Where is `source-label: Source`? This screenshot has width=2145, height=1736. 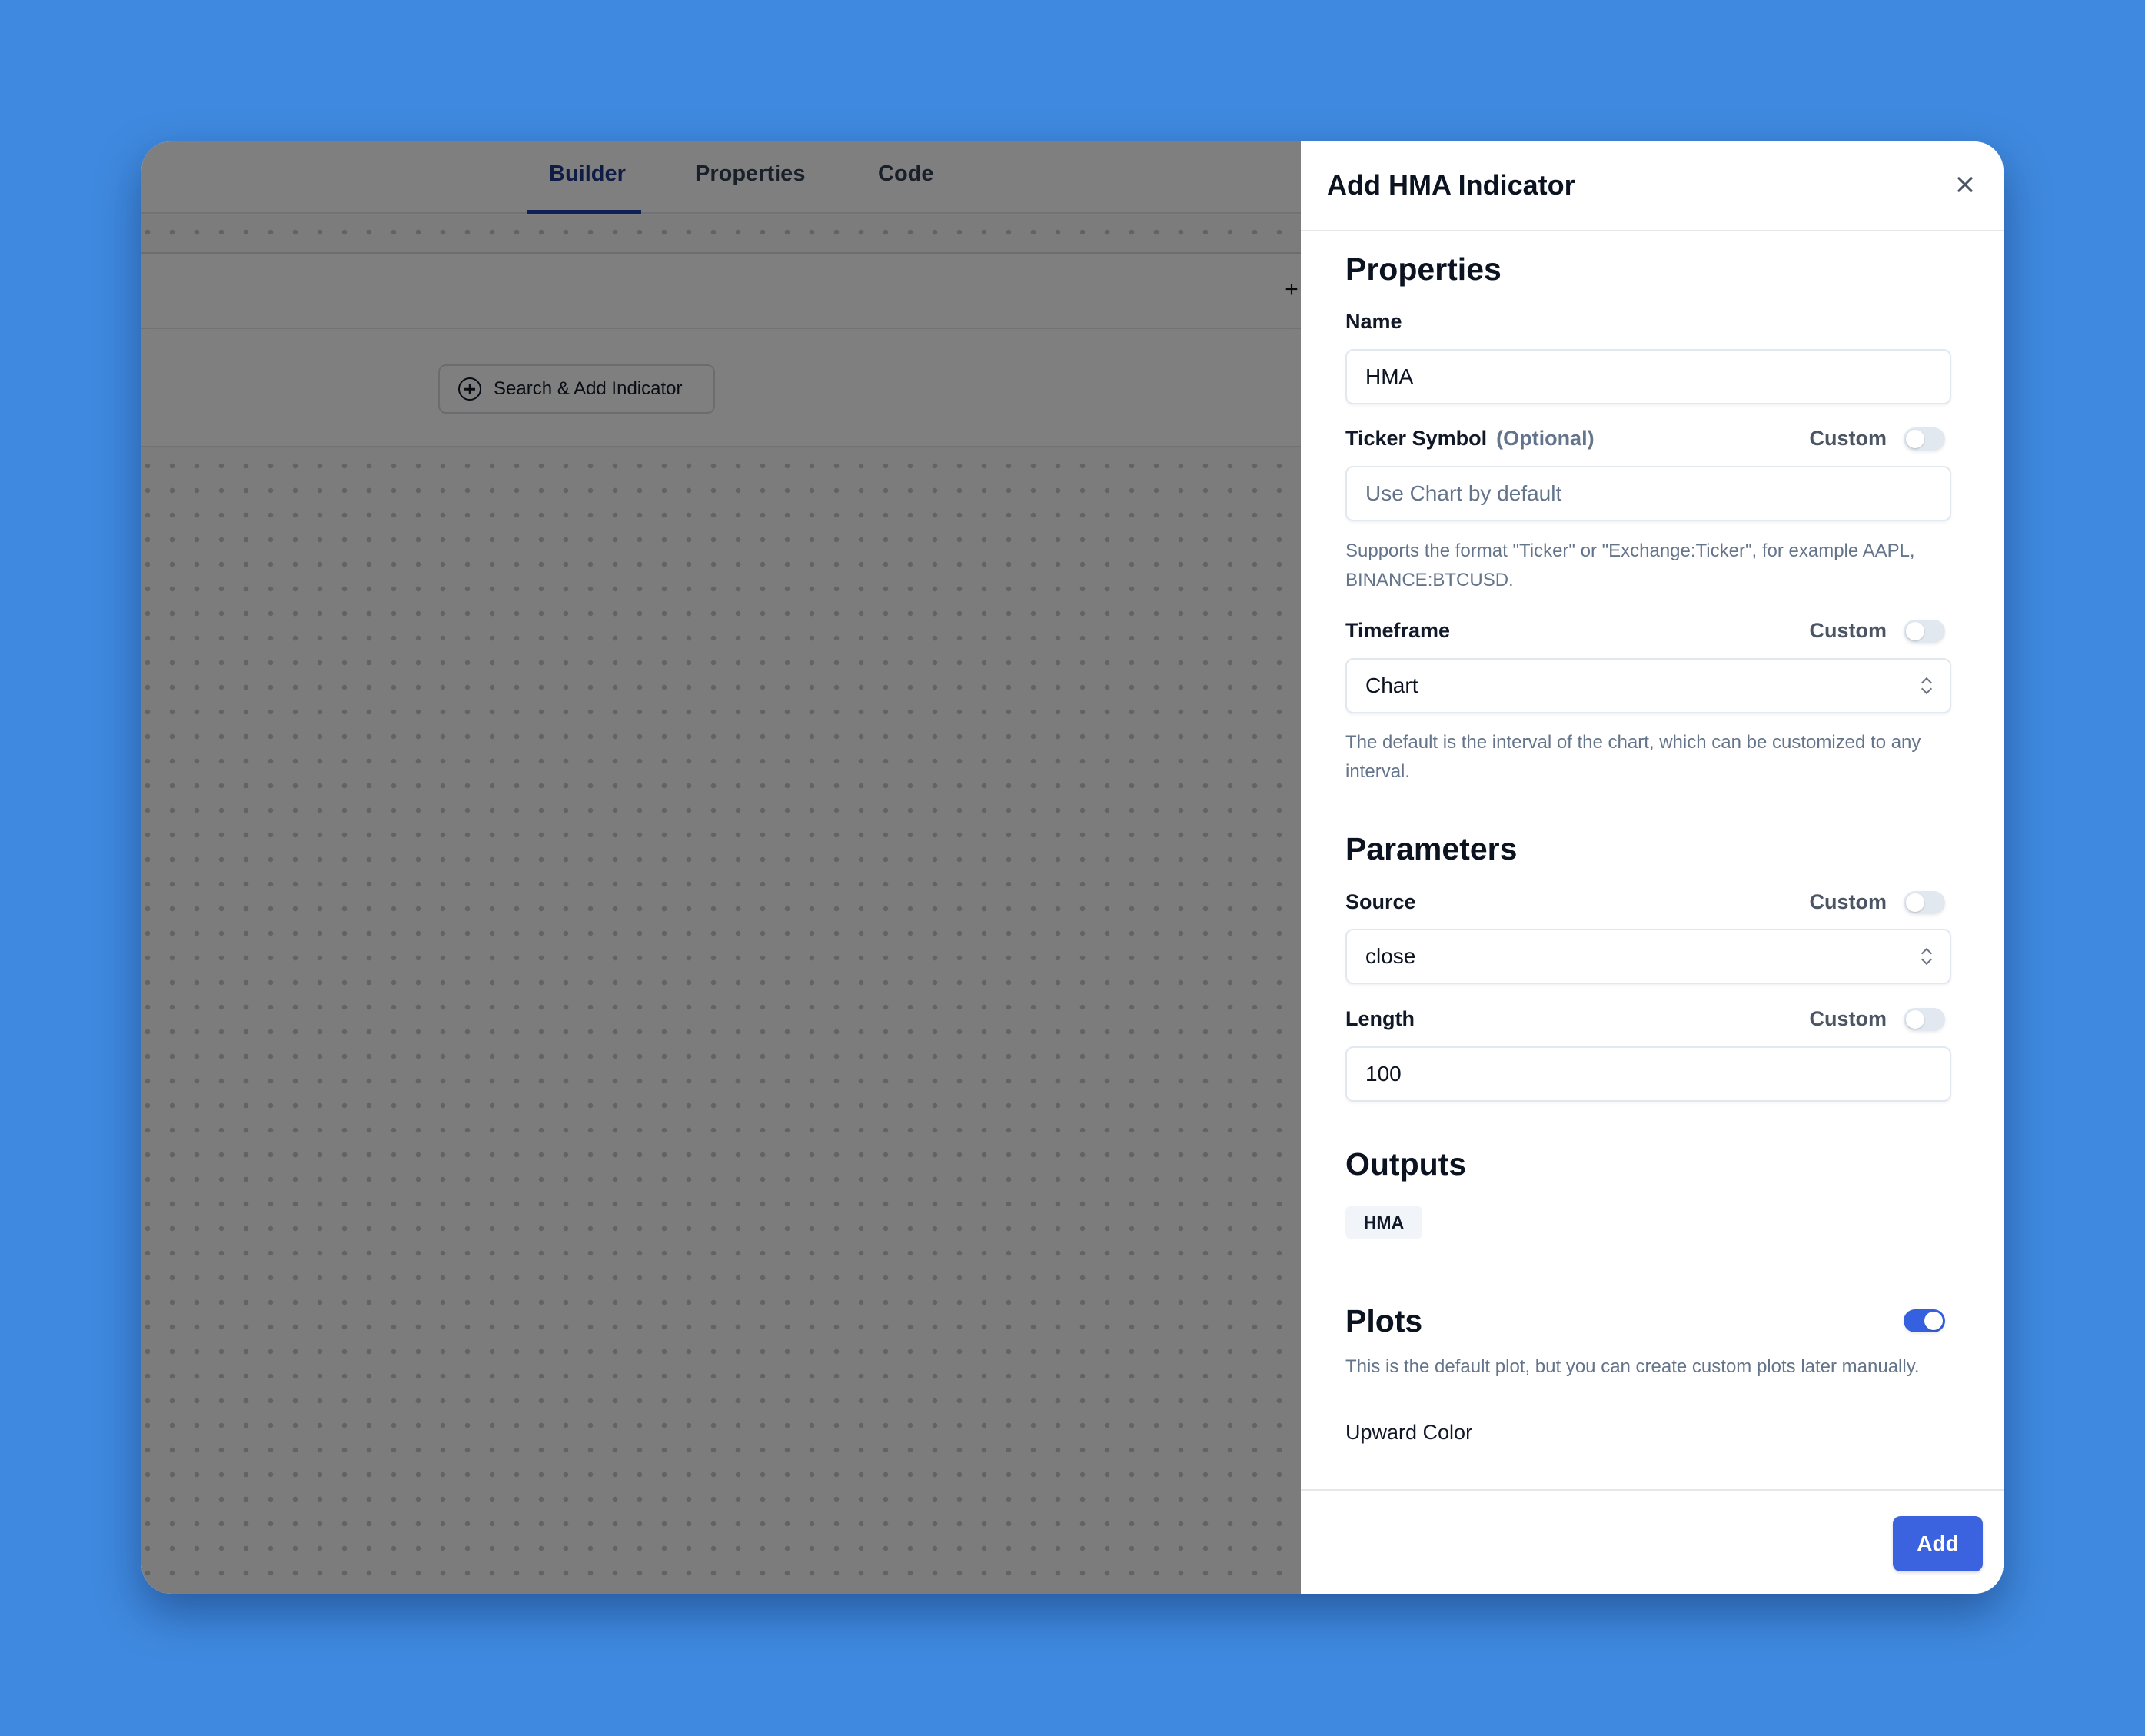
source-label: Source is located at coordinates (1380, 901).